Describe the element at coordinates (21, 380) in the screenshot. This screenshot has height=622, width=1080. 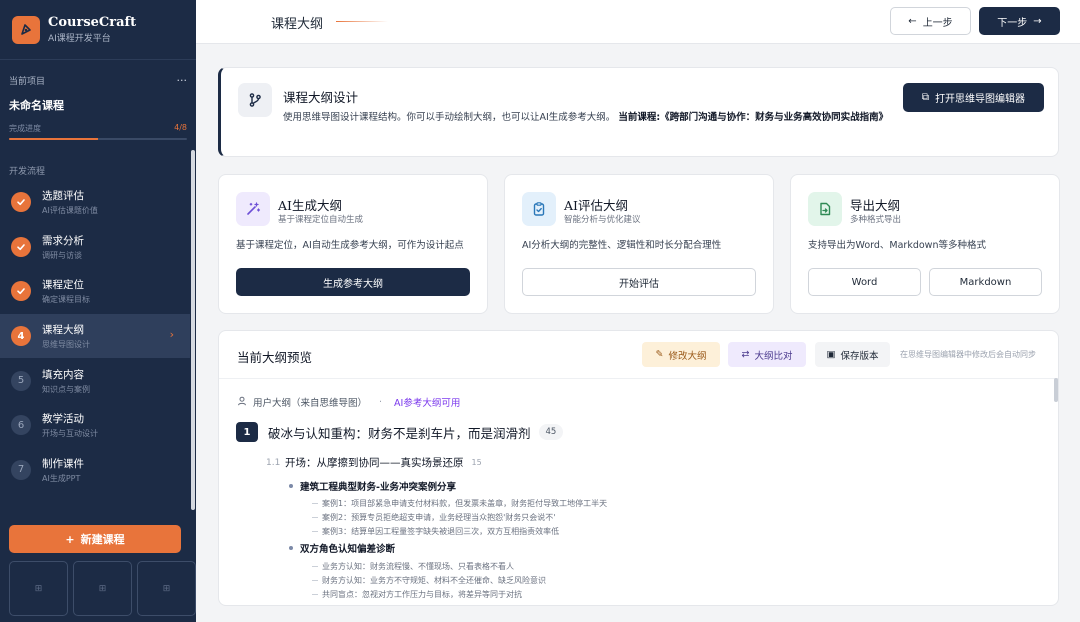
I see `step-number: 5` at that location.